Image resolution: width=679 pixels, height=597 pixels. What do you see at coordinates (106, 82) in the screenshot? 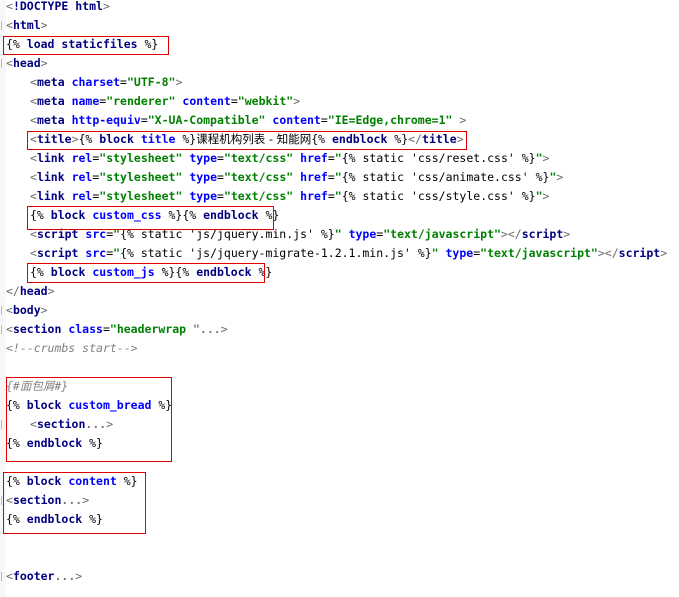
I see `code-line: <meta charset="UTF-8">` at bounding box center [106, 82].